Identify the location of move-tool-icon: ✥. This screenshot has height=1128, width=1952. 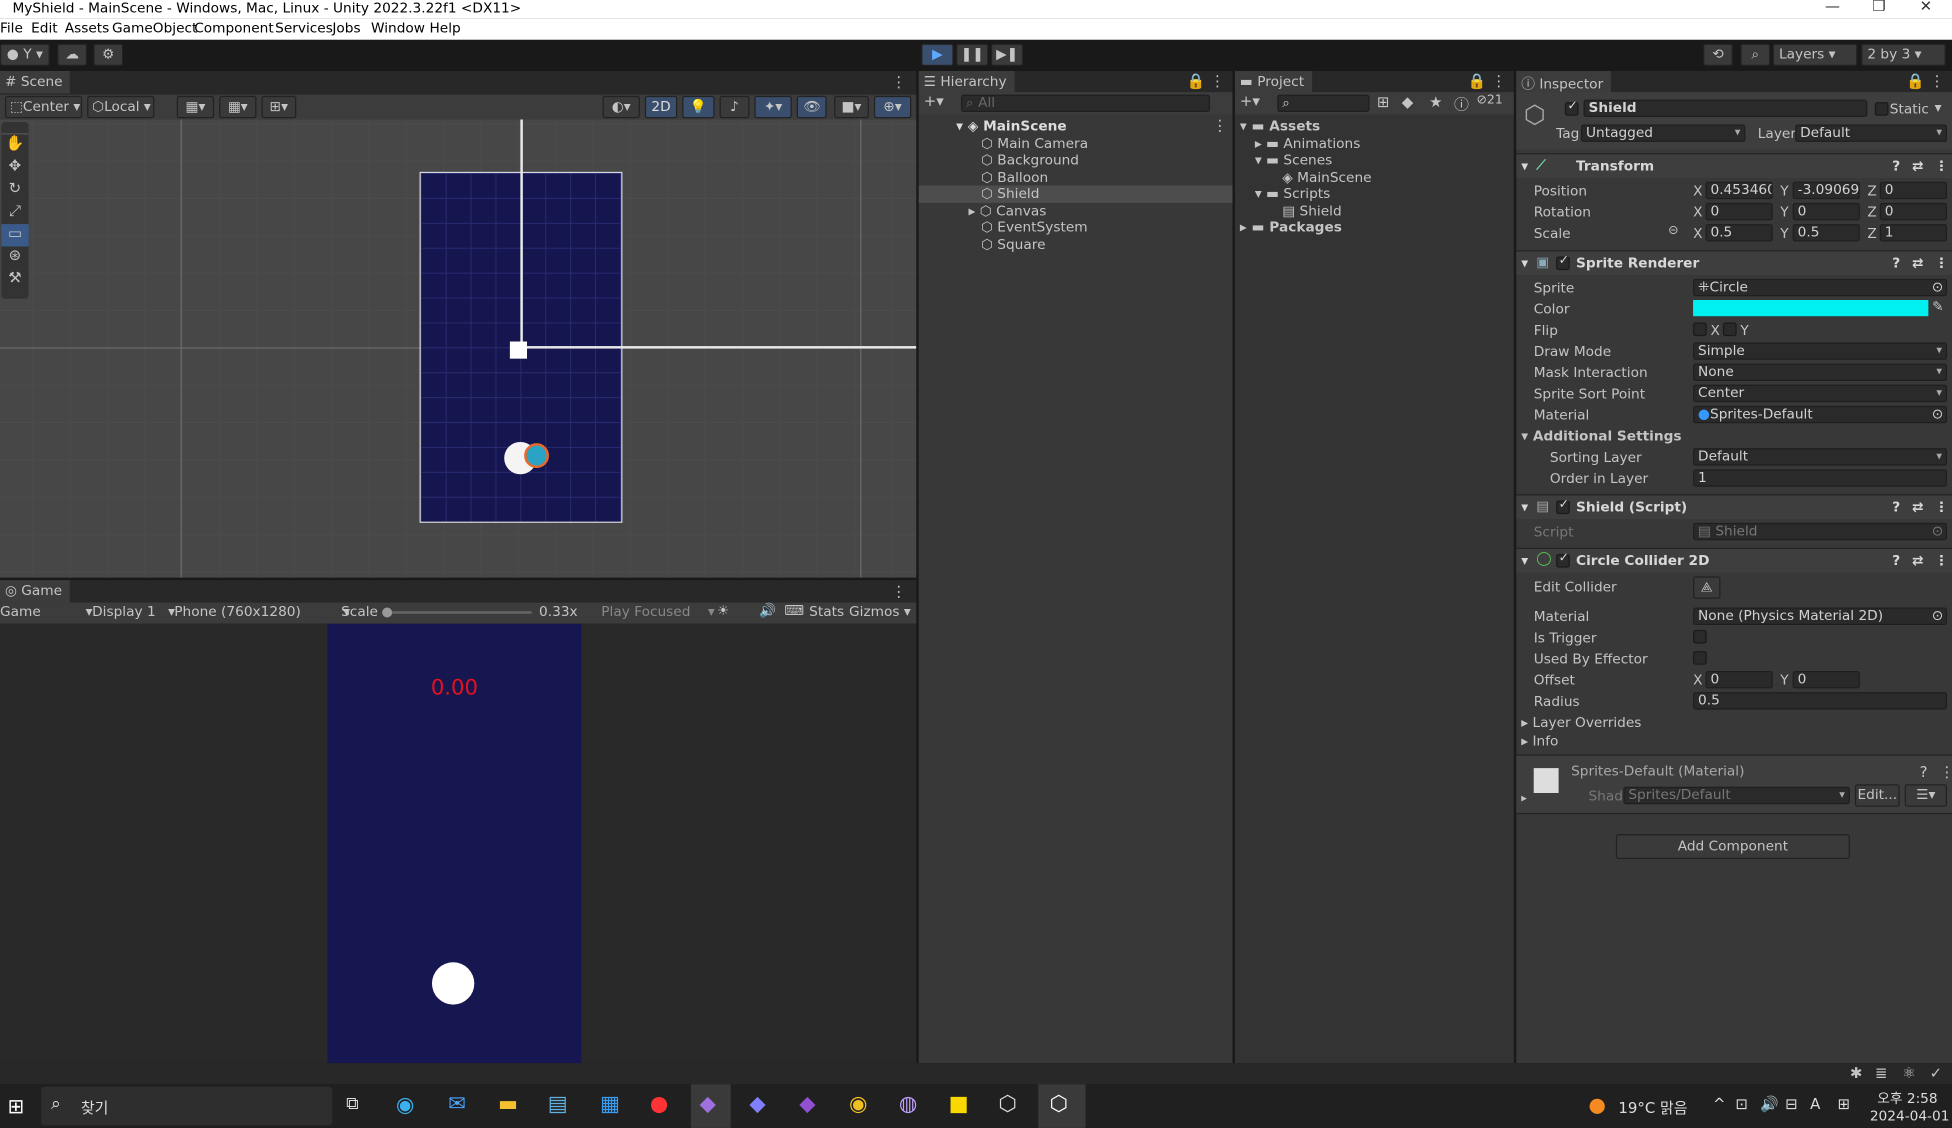
(14, 168).